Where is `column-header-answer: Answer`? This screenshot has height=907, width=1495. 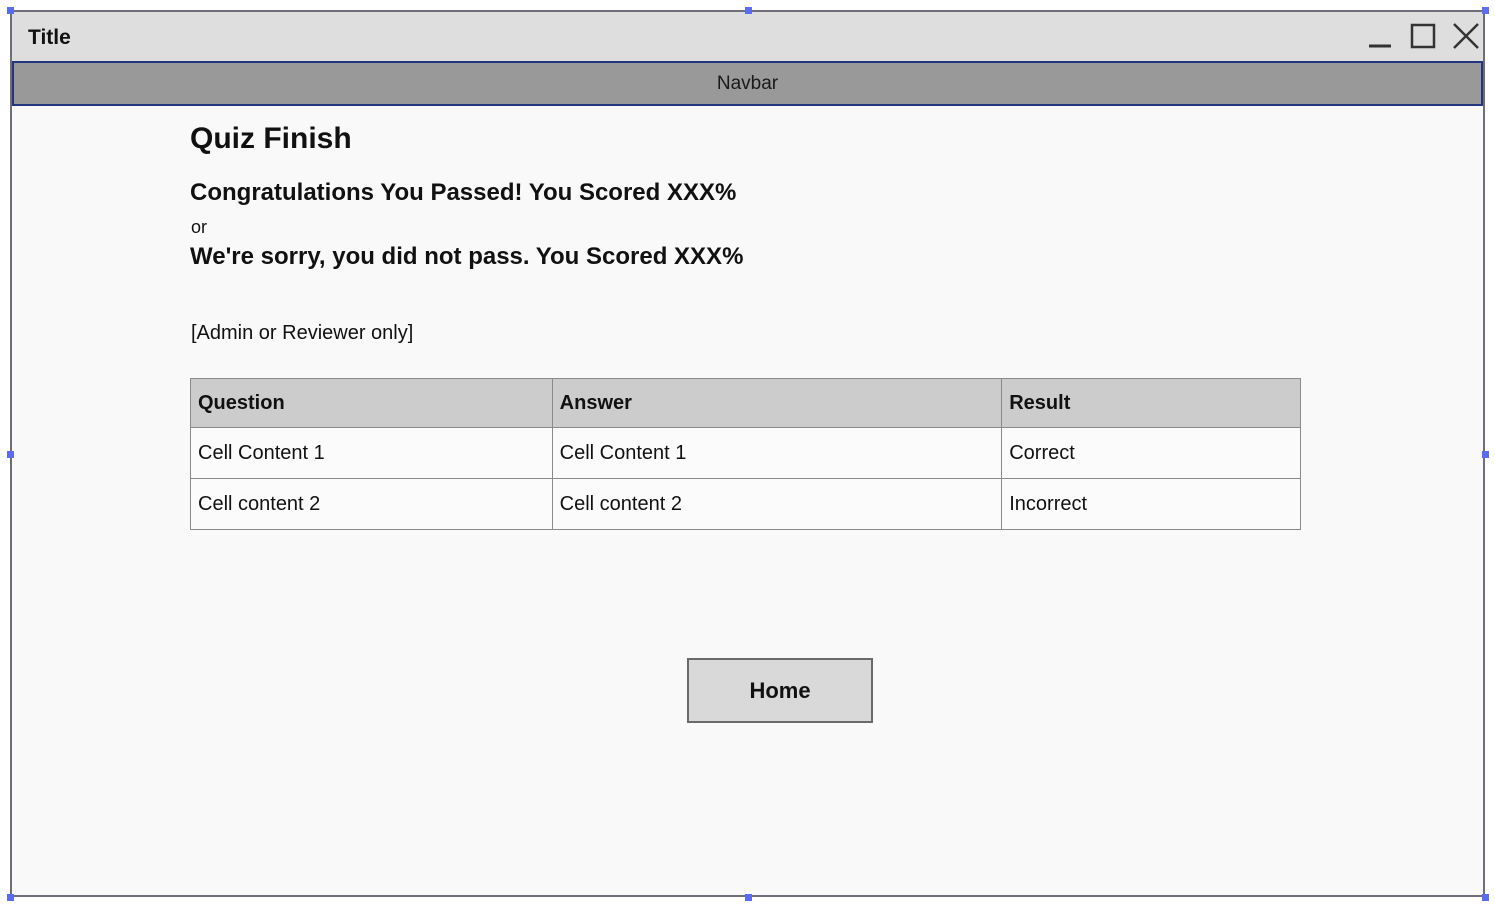
column-header-answer: Answer is located at coordinates (777, 403).